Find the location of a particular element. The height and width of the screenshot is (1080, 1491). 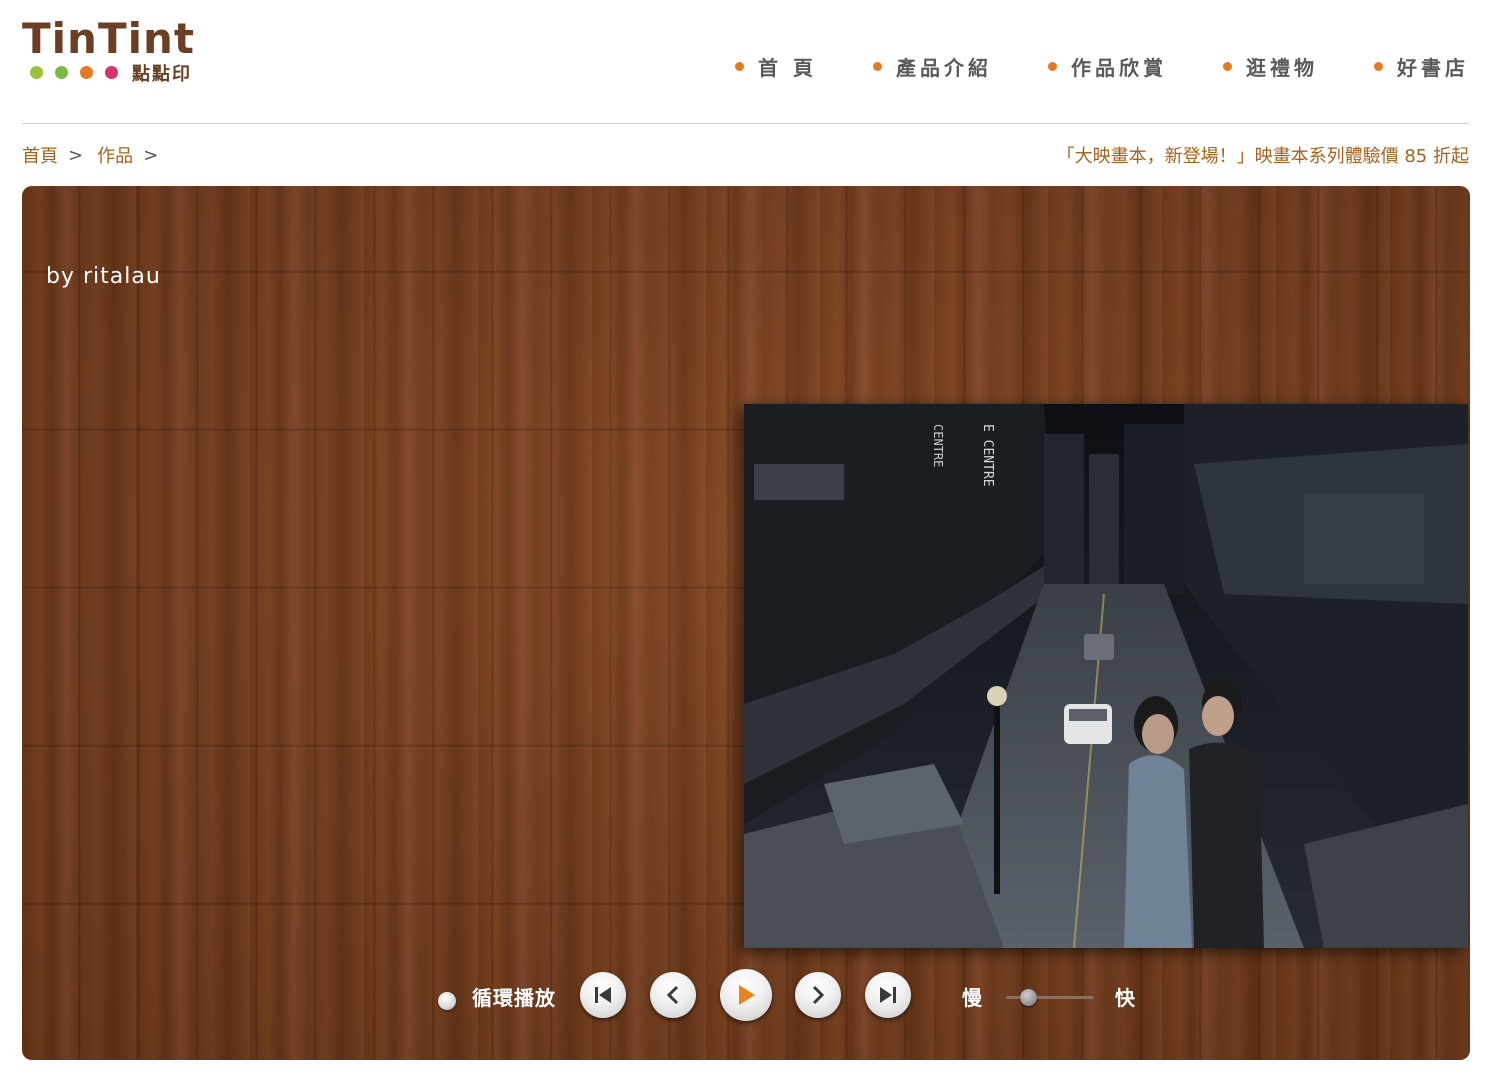

nav-item-products: 產品介紹 is located at coordinates (932, 66).